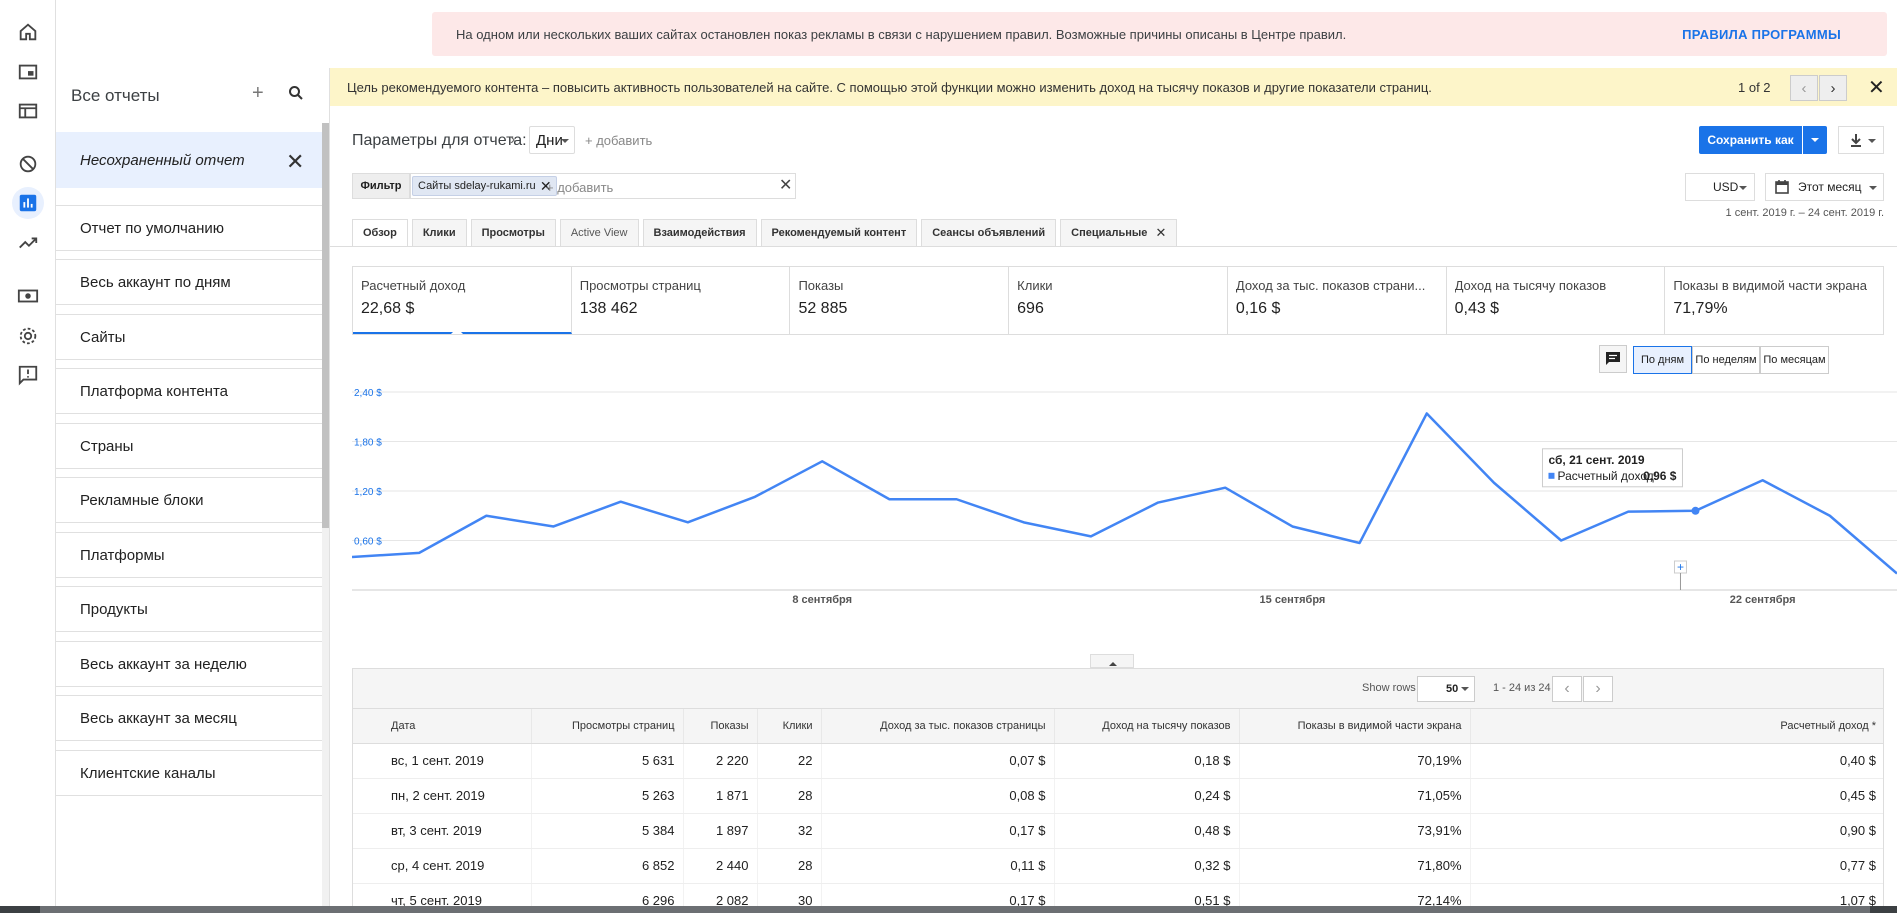 The image size is (1897, 913). I want to click on save-as-button: Сохранить как, so click(1750, 140).